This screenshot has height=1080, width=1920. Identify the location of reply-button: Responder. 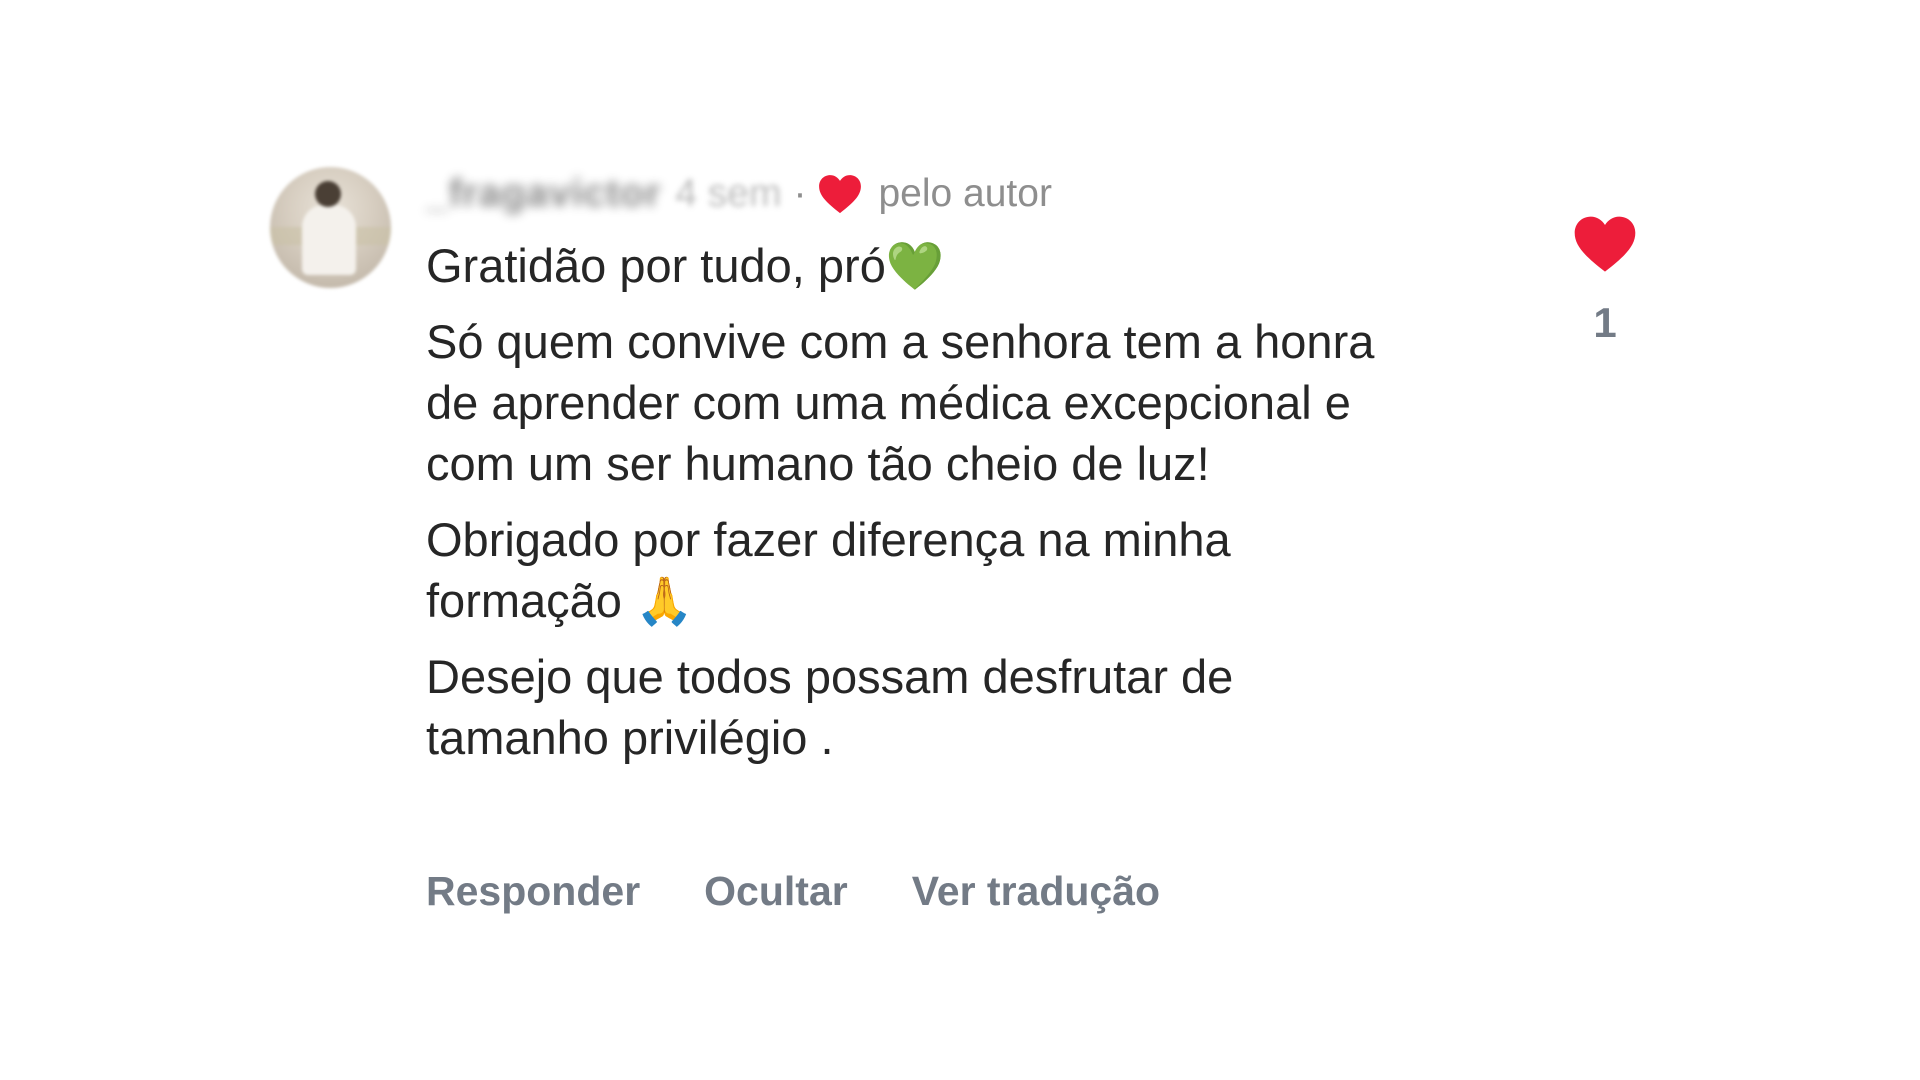
(533, 891).